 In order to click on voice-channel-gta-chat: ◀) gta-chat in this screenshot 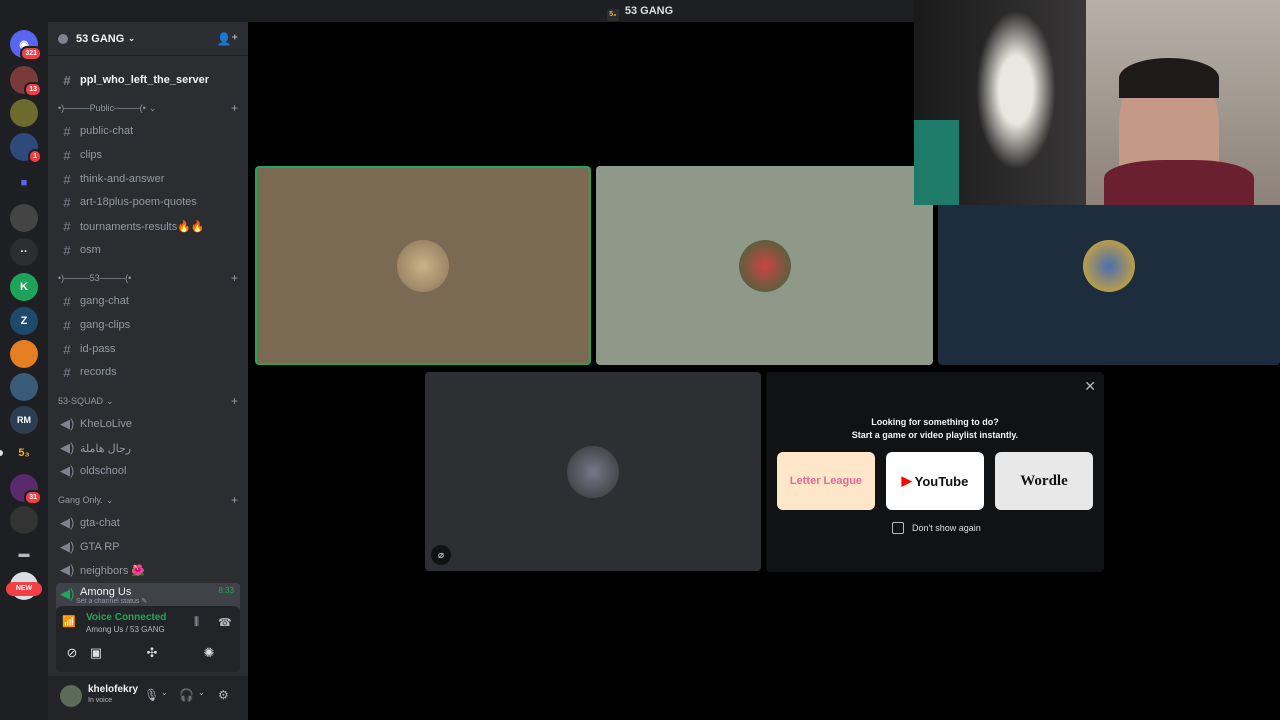, I will do `click(148, 523)`.